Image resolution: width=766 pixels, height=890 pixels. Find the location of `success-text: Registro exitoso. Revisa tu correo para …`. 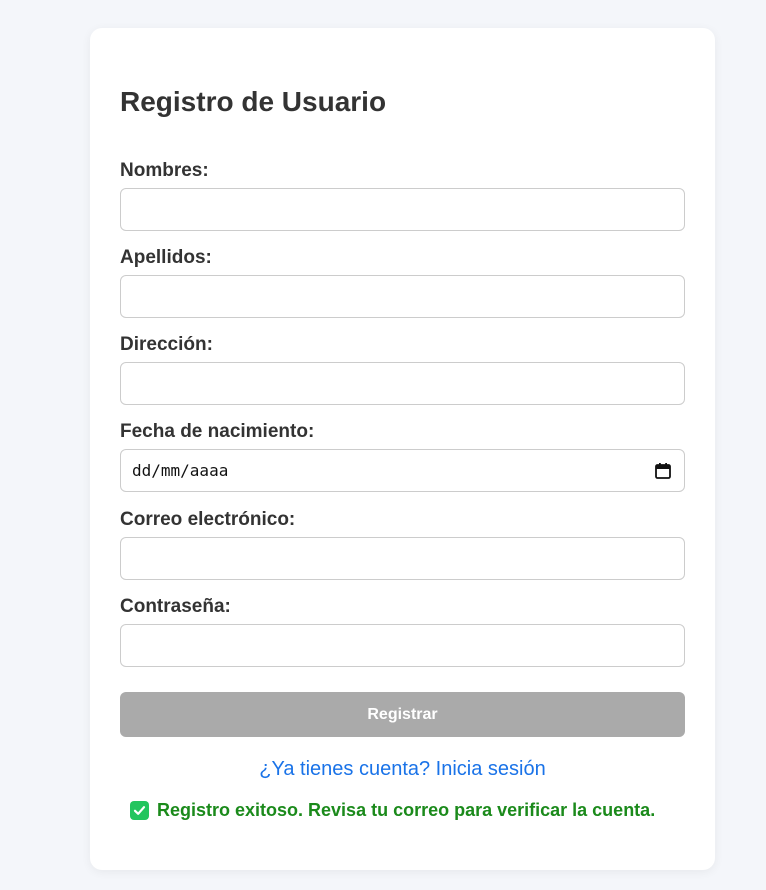

success-text: Registro exitoso. Revisa tu correo para … is located at coordinates (406, 810).